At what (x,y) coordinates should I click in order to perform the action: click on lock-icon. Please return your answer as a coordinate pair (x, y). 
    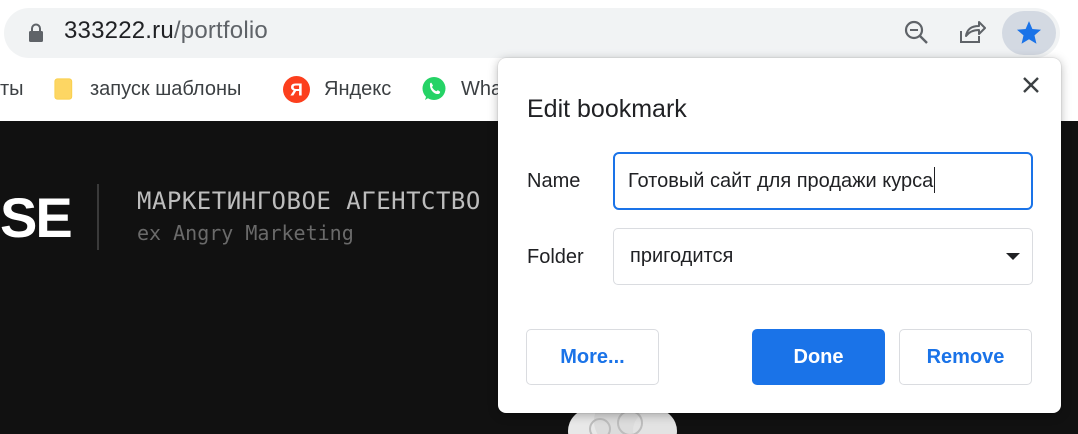
    Looking at the image, I should click on (36, 33).